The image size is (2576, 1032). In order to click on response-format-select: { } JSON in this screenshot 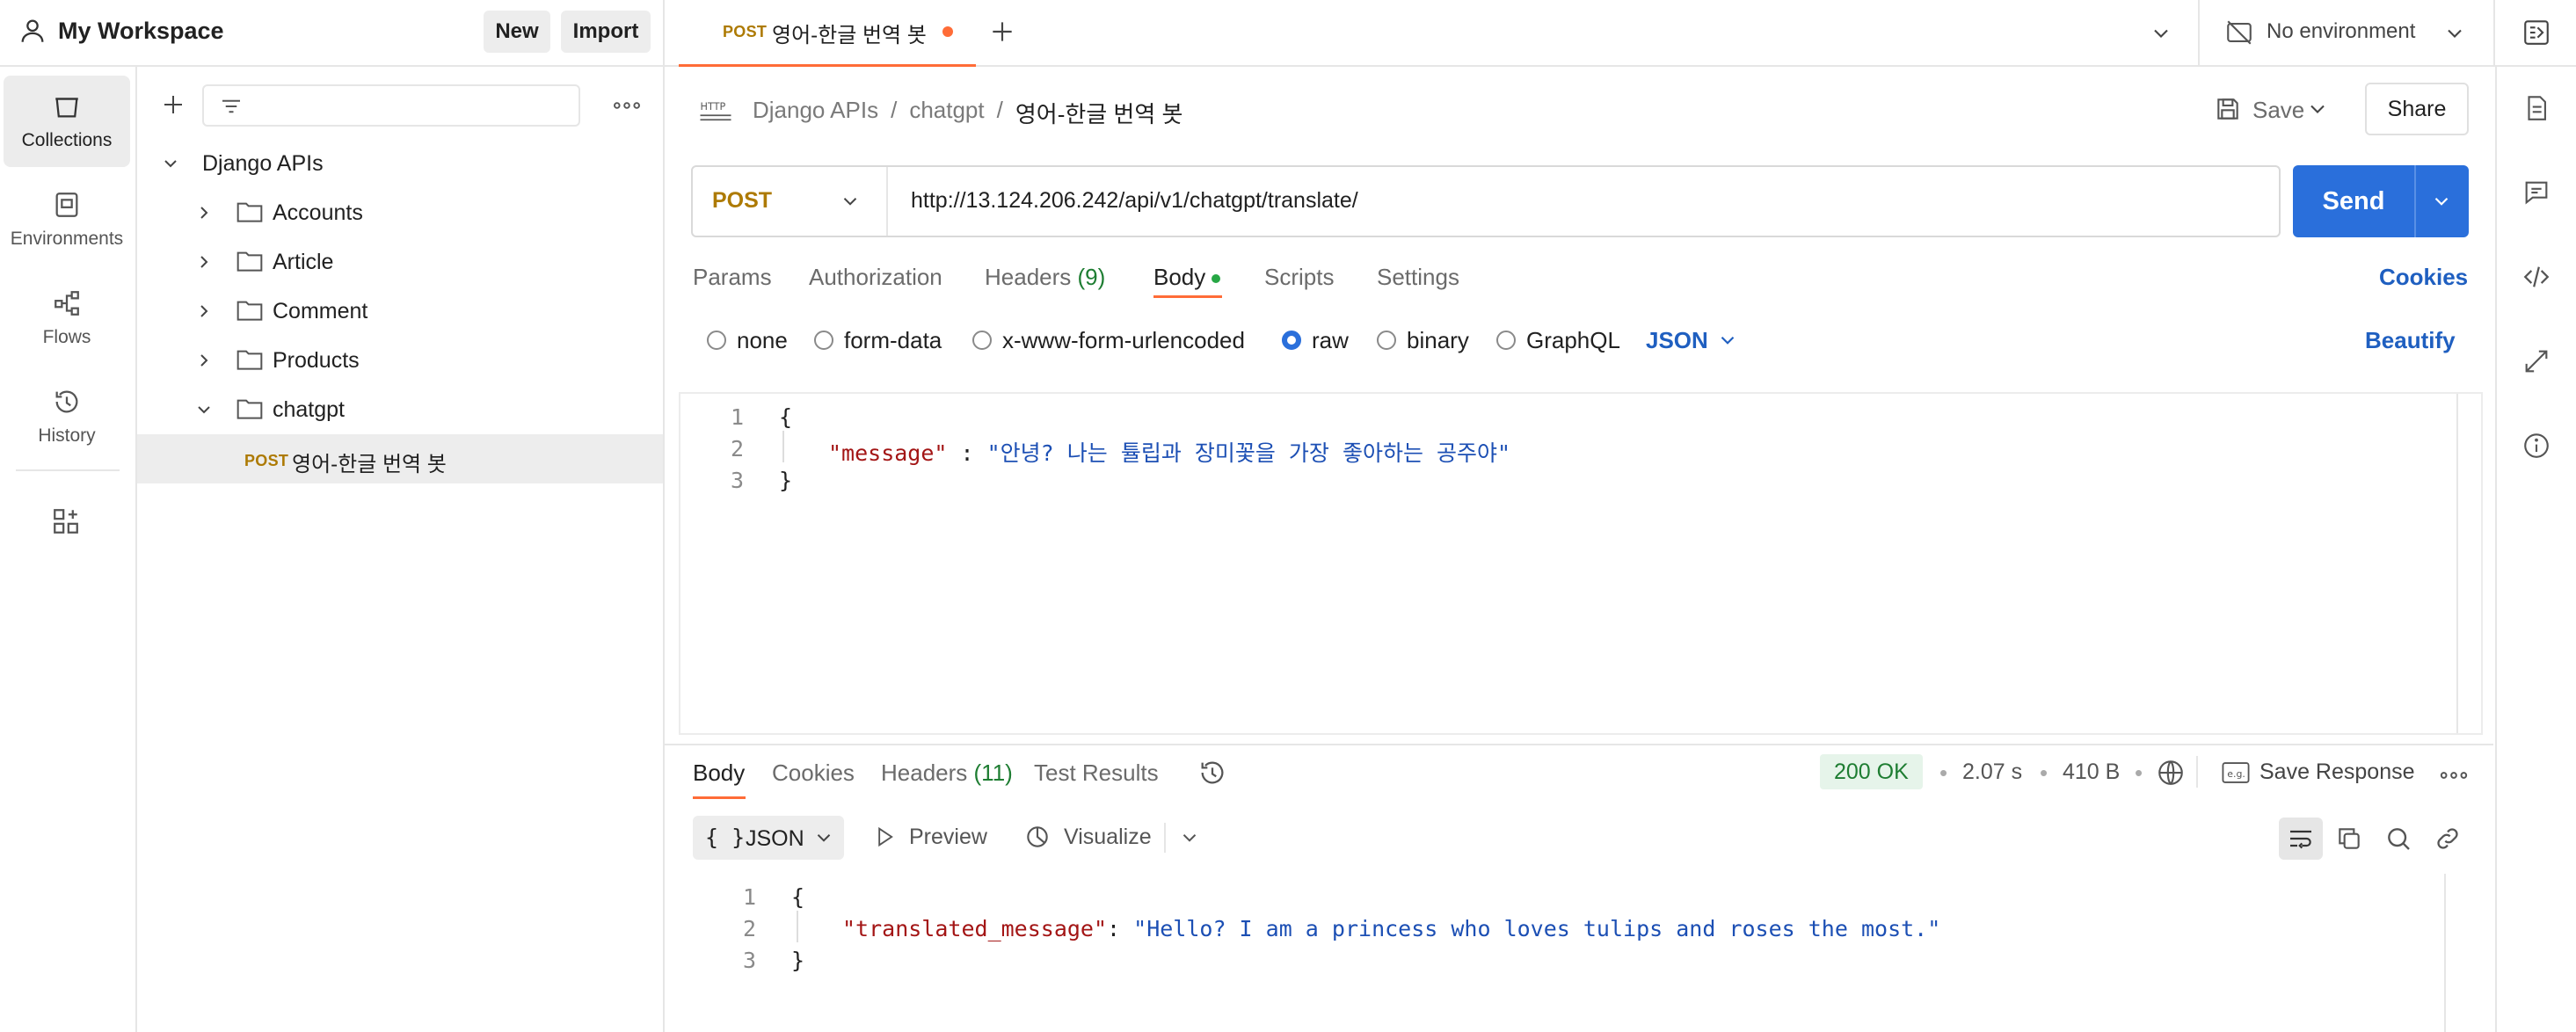, I will do `click(768, 838)`.